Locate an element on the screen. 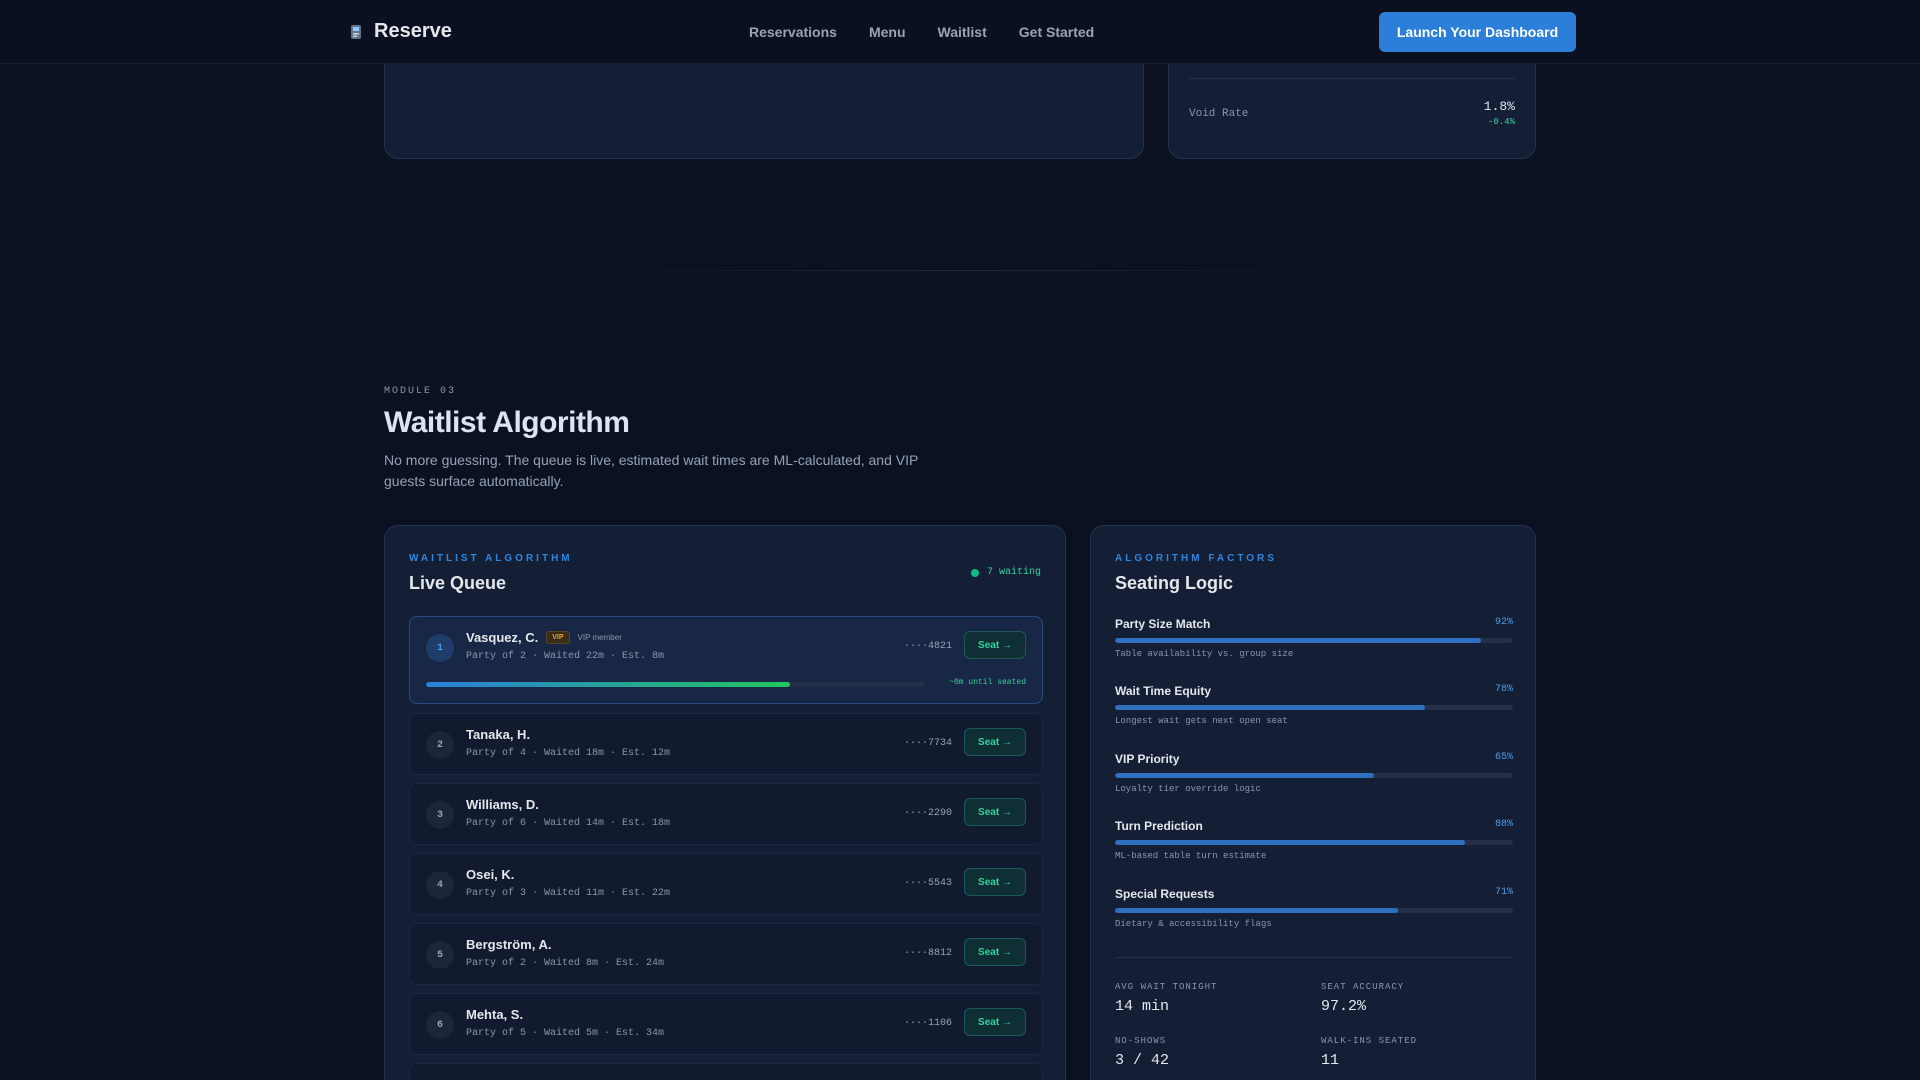 Image resolution: width=1920 pixels, height=1080 pixels. guest-phone: ····2290 is located at coordinates (927, 813).